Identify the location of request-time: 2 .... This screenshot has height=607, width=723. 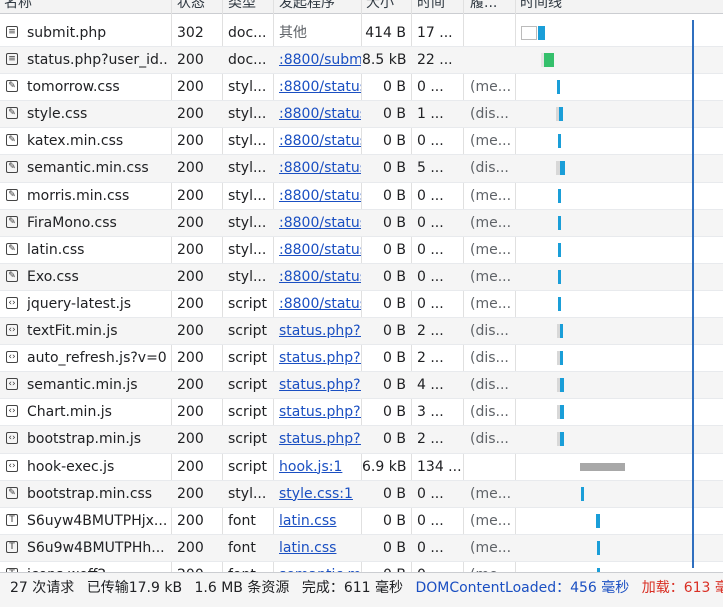
(430, 439).